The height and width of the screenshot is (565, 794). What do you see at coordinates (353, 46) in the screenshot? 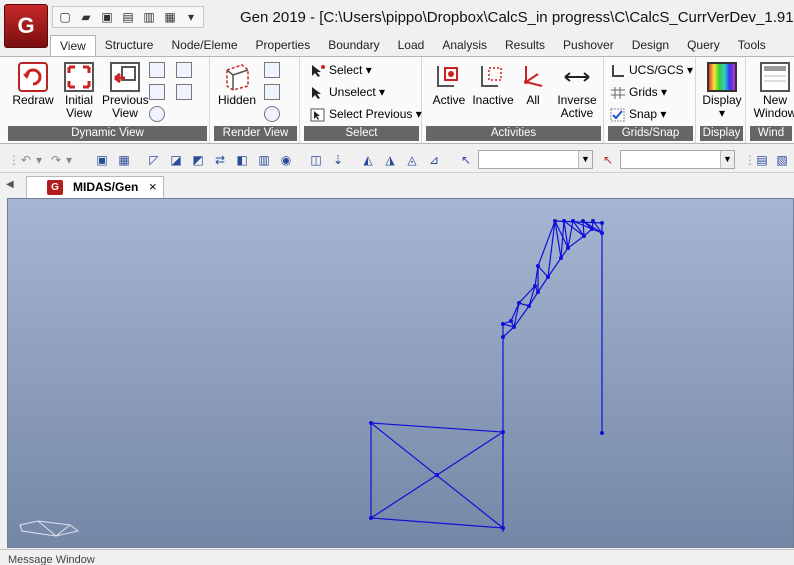
I see `tab-boundary: Boundary` at bounding box center [353, 46].